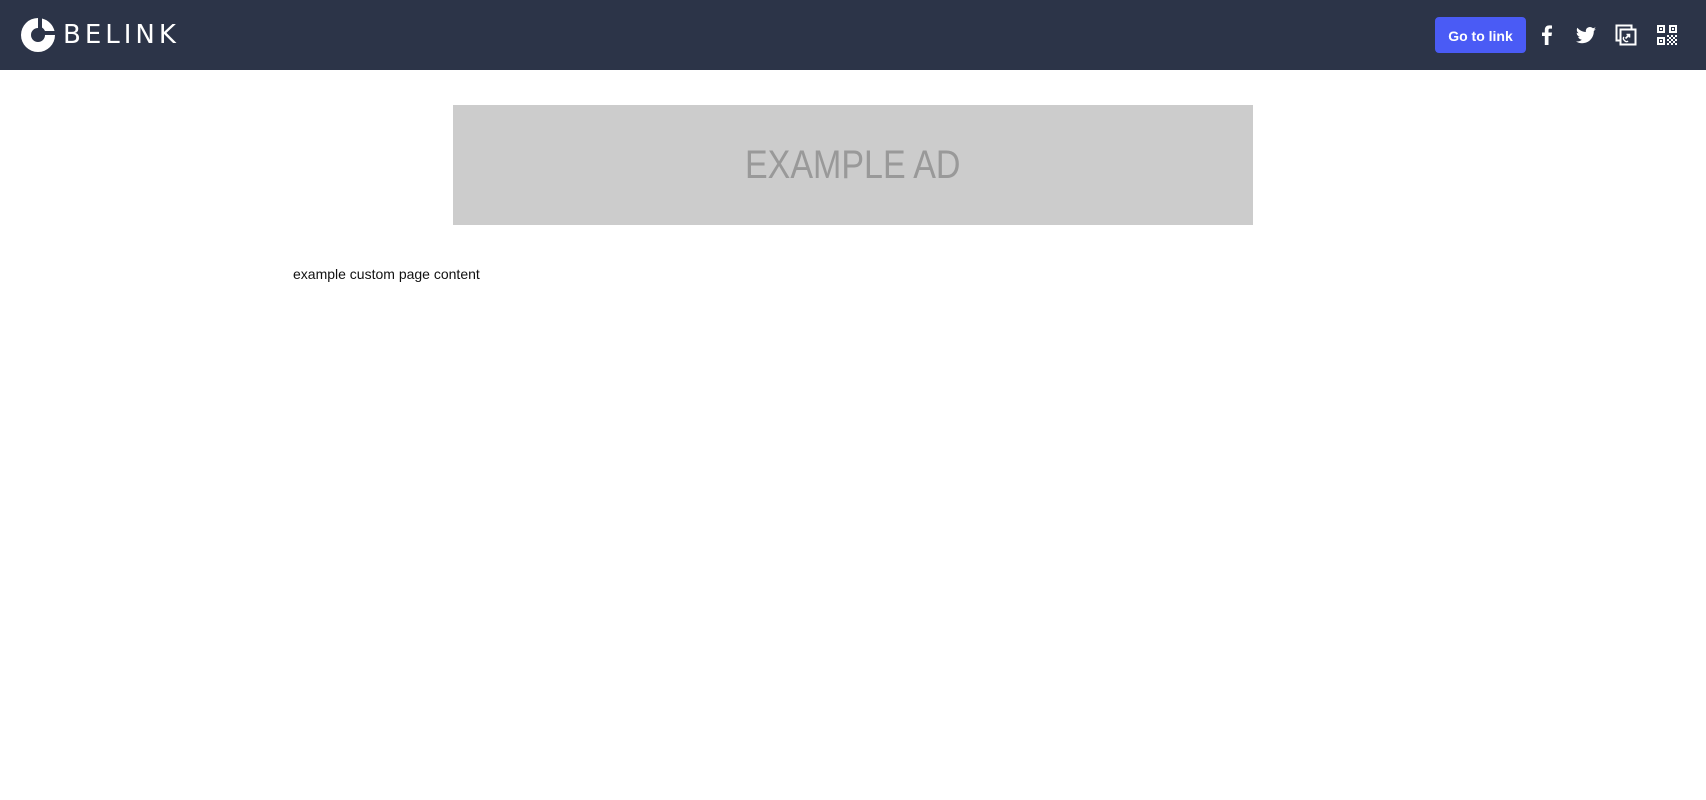 The height and width of the screenshot is (800, 1706). I want to click on facebook-share-button, so click(1547, 35).